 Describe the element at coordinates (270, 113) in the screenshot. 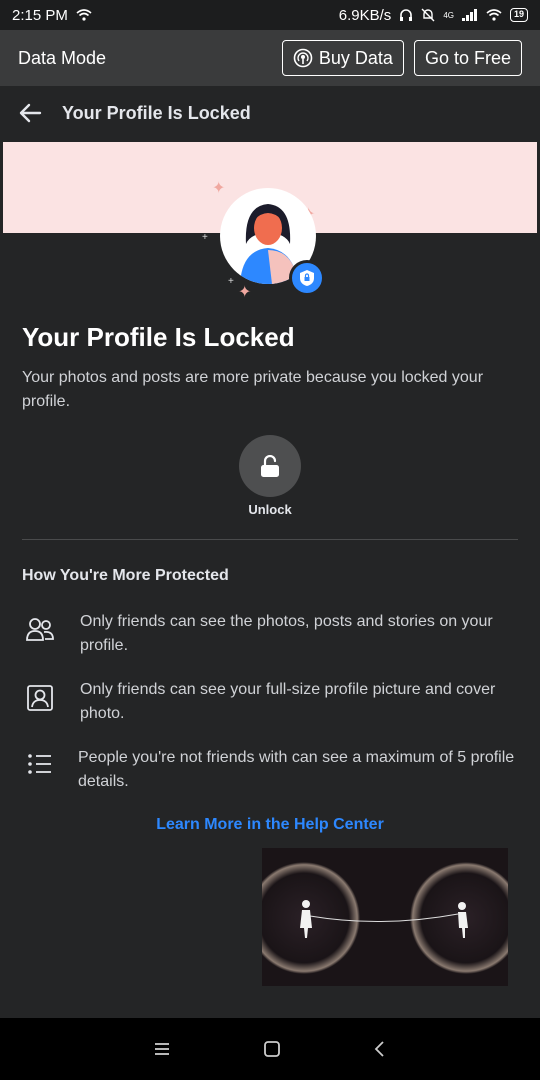

I see `nav-bar: Your Profile Is Locked` at that location.